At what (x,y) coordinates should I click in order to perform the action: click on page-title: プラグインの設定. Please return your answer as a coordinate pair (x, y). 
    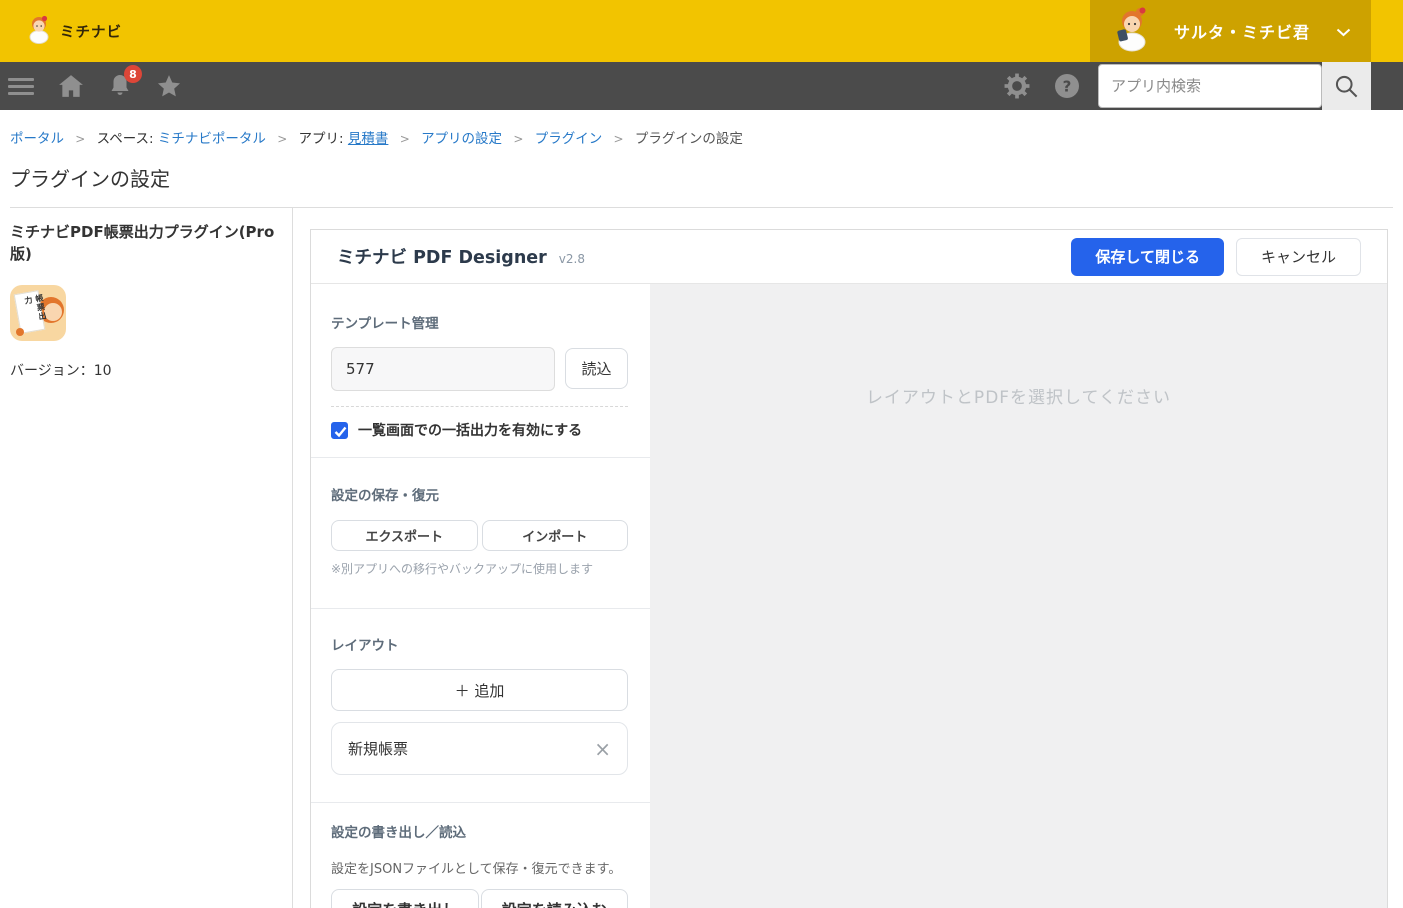
    Looking at the image, I should click on (90, 179).